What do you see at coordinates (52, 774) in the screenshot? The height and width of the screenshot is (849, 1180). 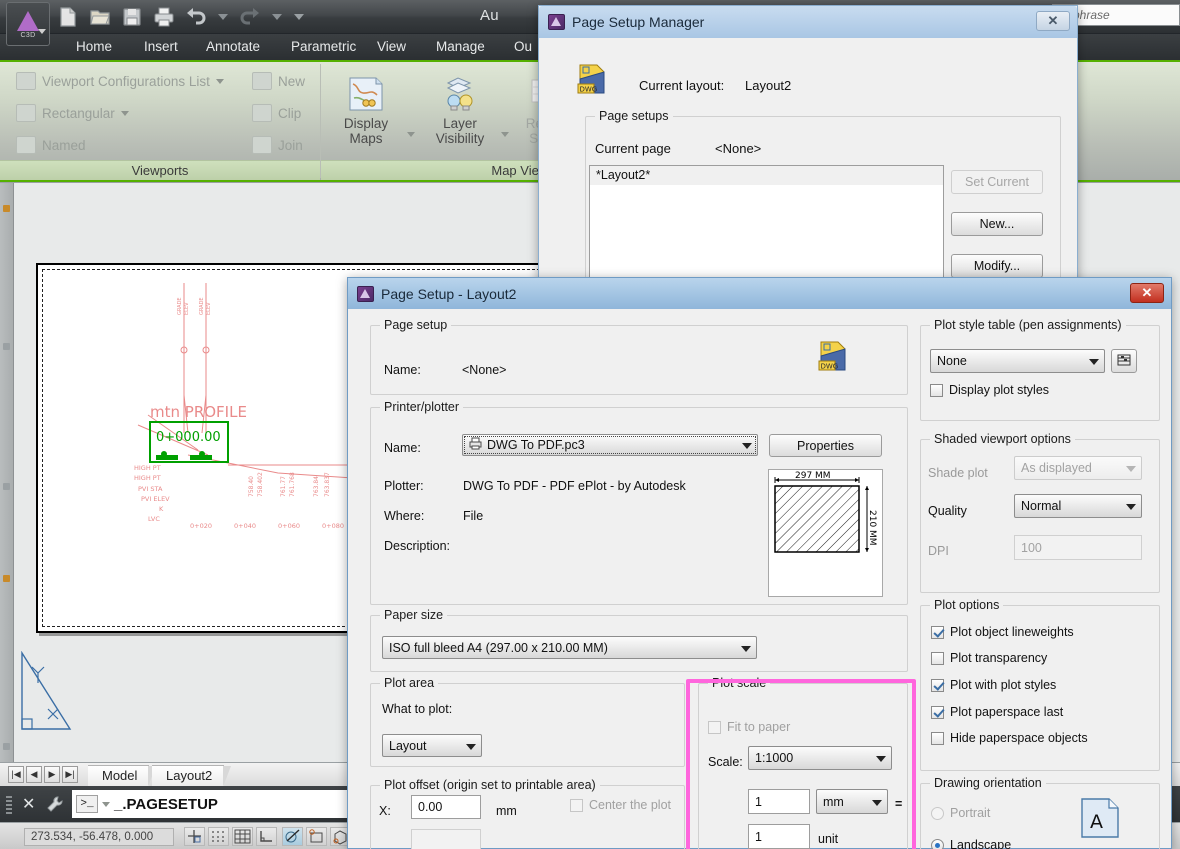 I see `nav-next-layout-button: ▶` at bounding box center [52, 774].